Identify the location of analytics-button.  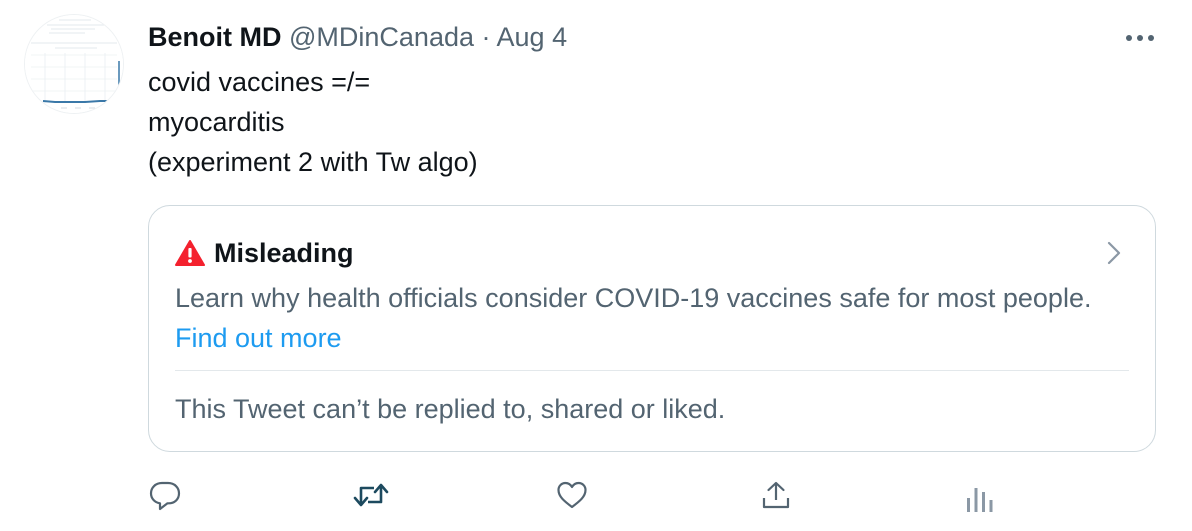
(980, 499).